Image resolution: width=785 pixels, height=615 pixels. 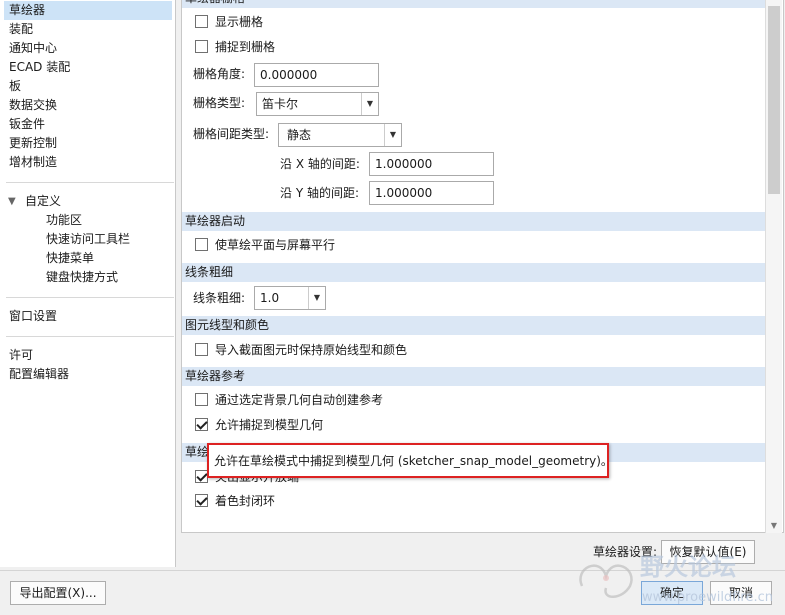 I want to click on collapse-arrow-icon: ▼, so click(x=12, y=201).